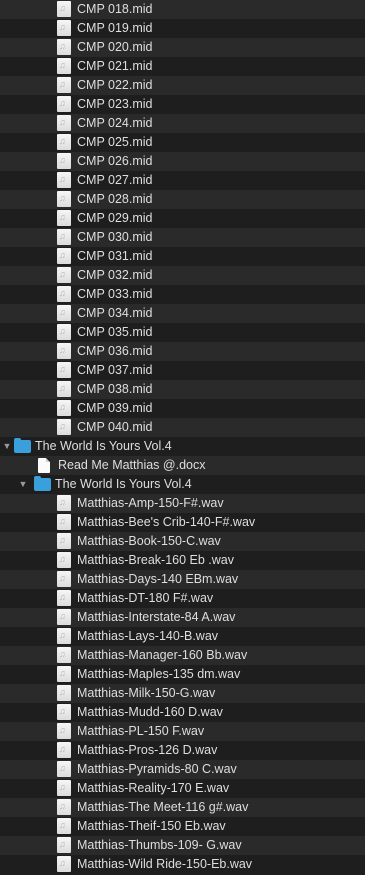 Image resolution: width=365 pixels, height=875 pixels. I want to click on file-name: CMP 026.mid, so click(115, 161).